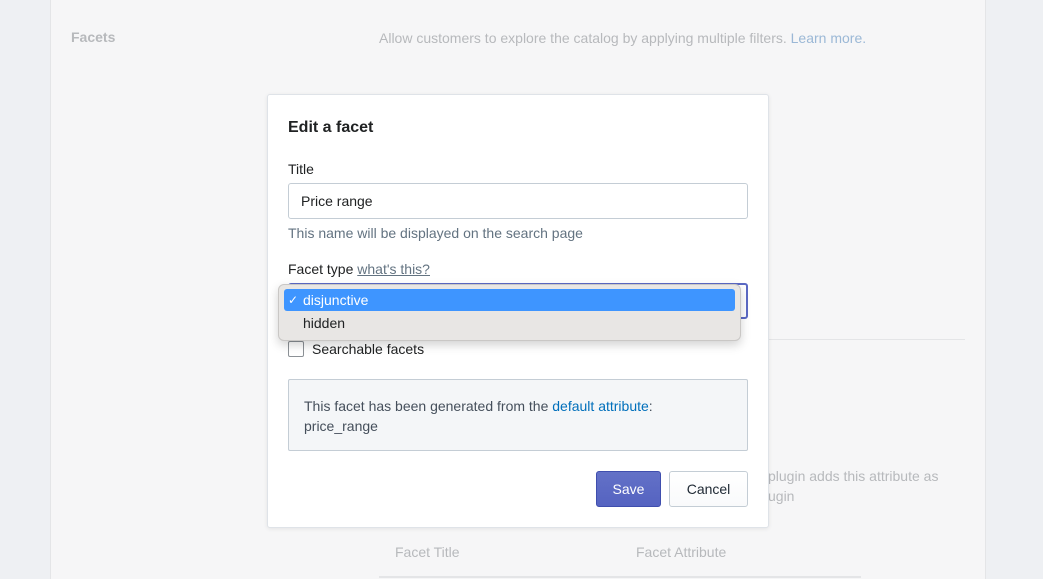 The width and height of the screenshot is (1043, 579). What do you see at coordinates (620, 577) in the screenshot?
I see `table-divider` at bounding box center [620, 577].